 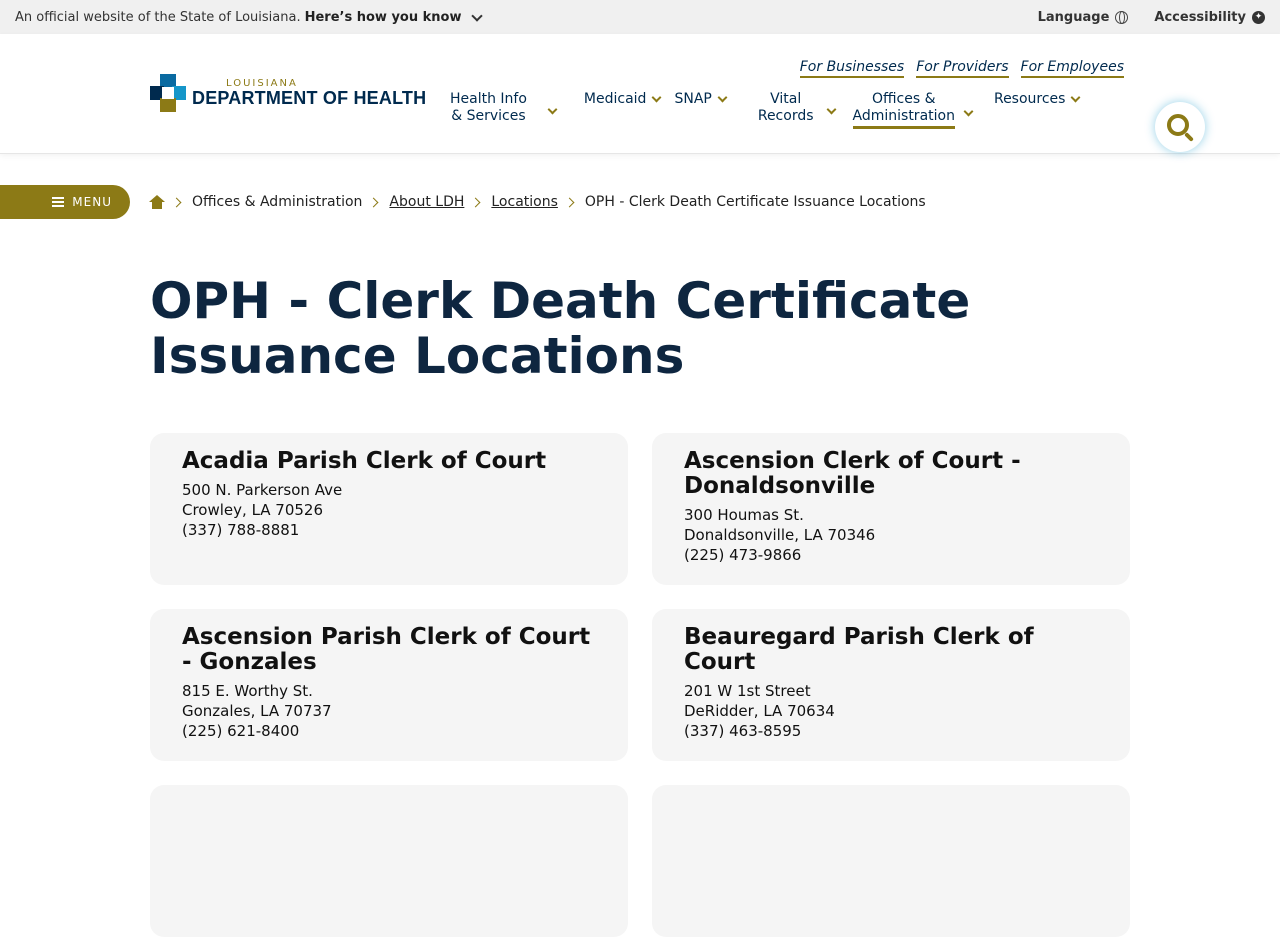 What do you see at coordinates (1122, 17) in the screenshot?
I see `globe-icon` at bounding box center [1122, 17].